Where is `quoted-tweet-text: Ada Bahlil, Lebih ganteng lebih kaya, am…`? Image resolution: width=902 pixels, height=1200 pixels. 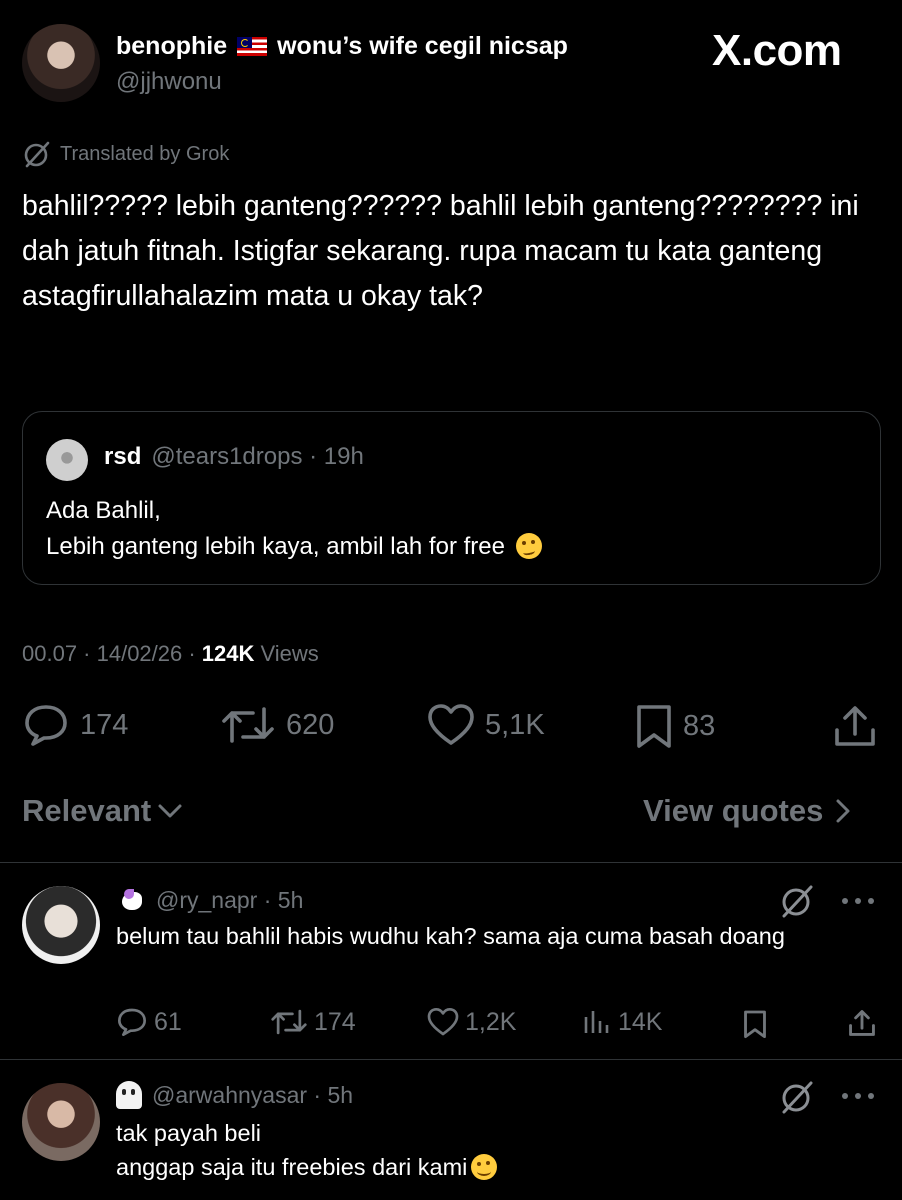 quoted-tweet-text: Ada Bahlil, Lebih ganteng lebih kaya, am… is located at coordinates (294, 529).